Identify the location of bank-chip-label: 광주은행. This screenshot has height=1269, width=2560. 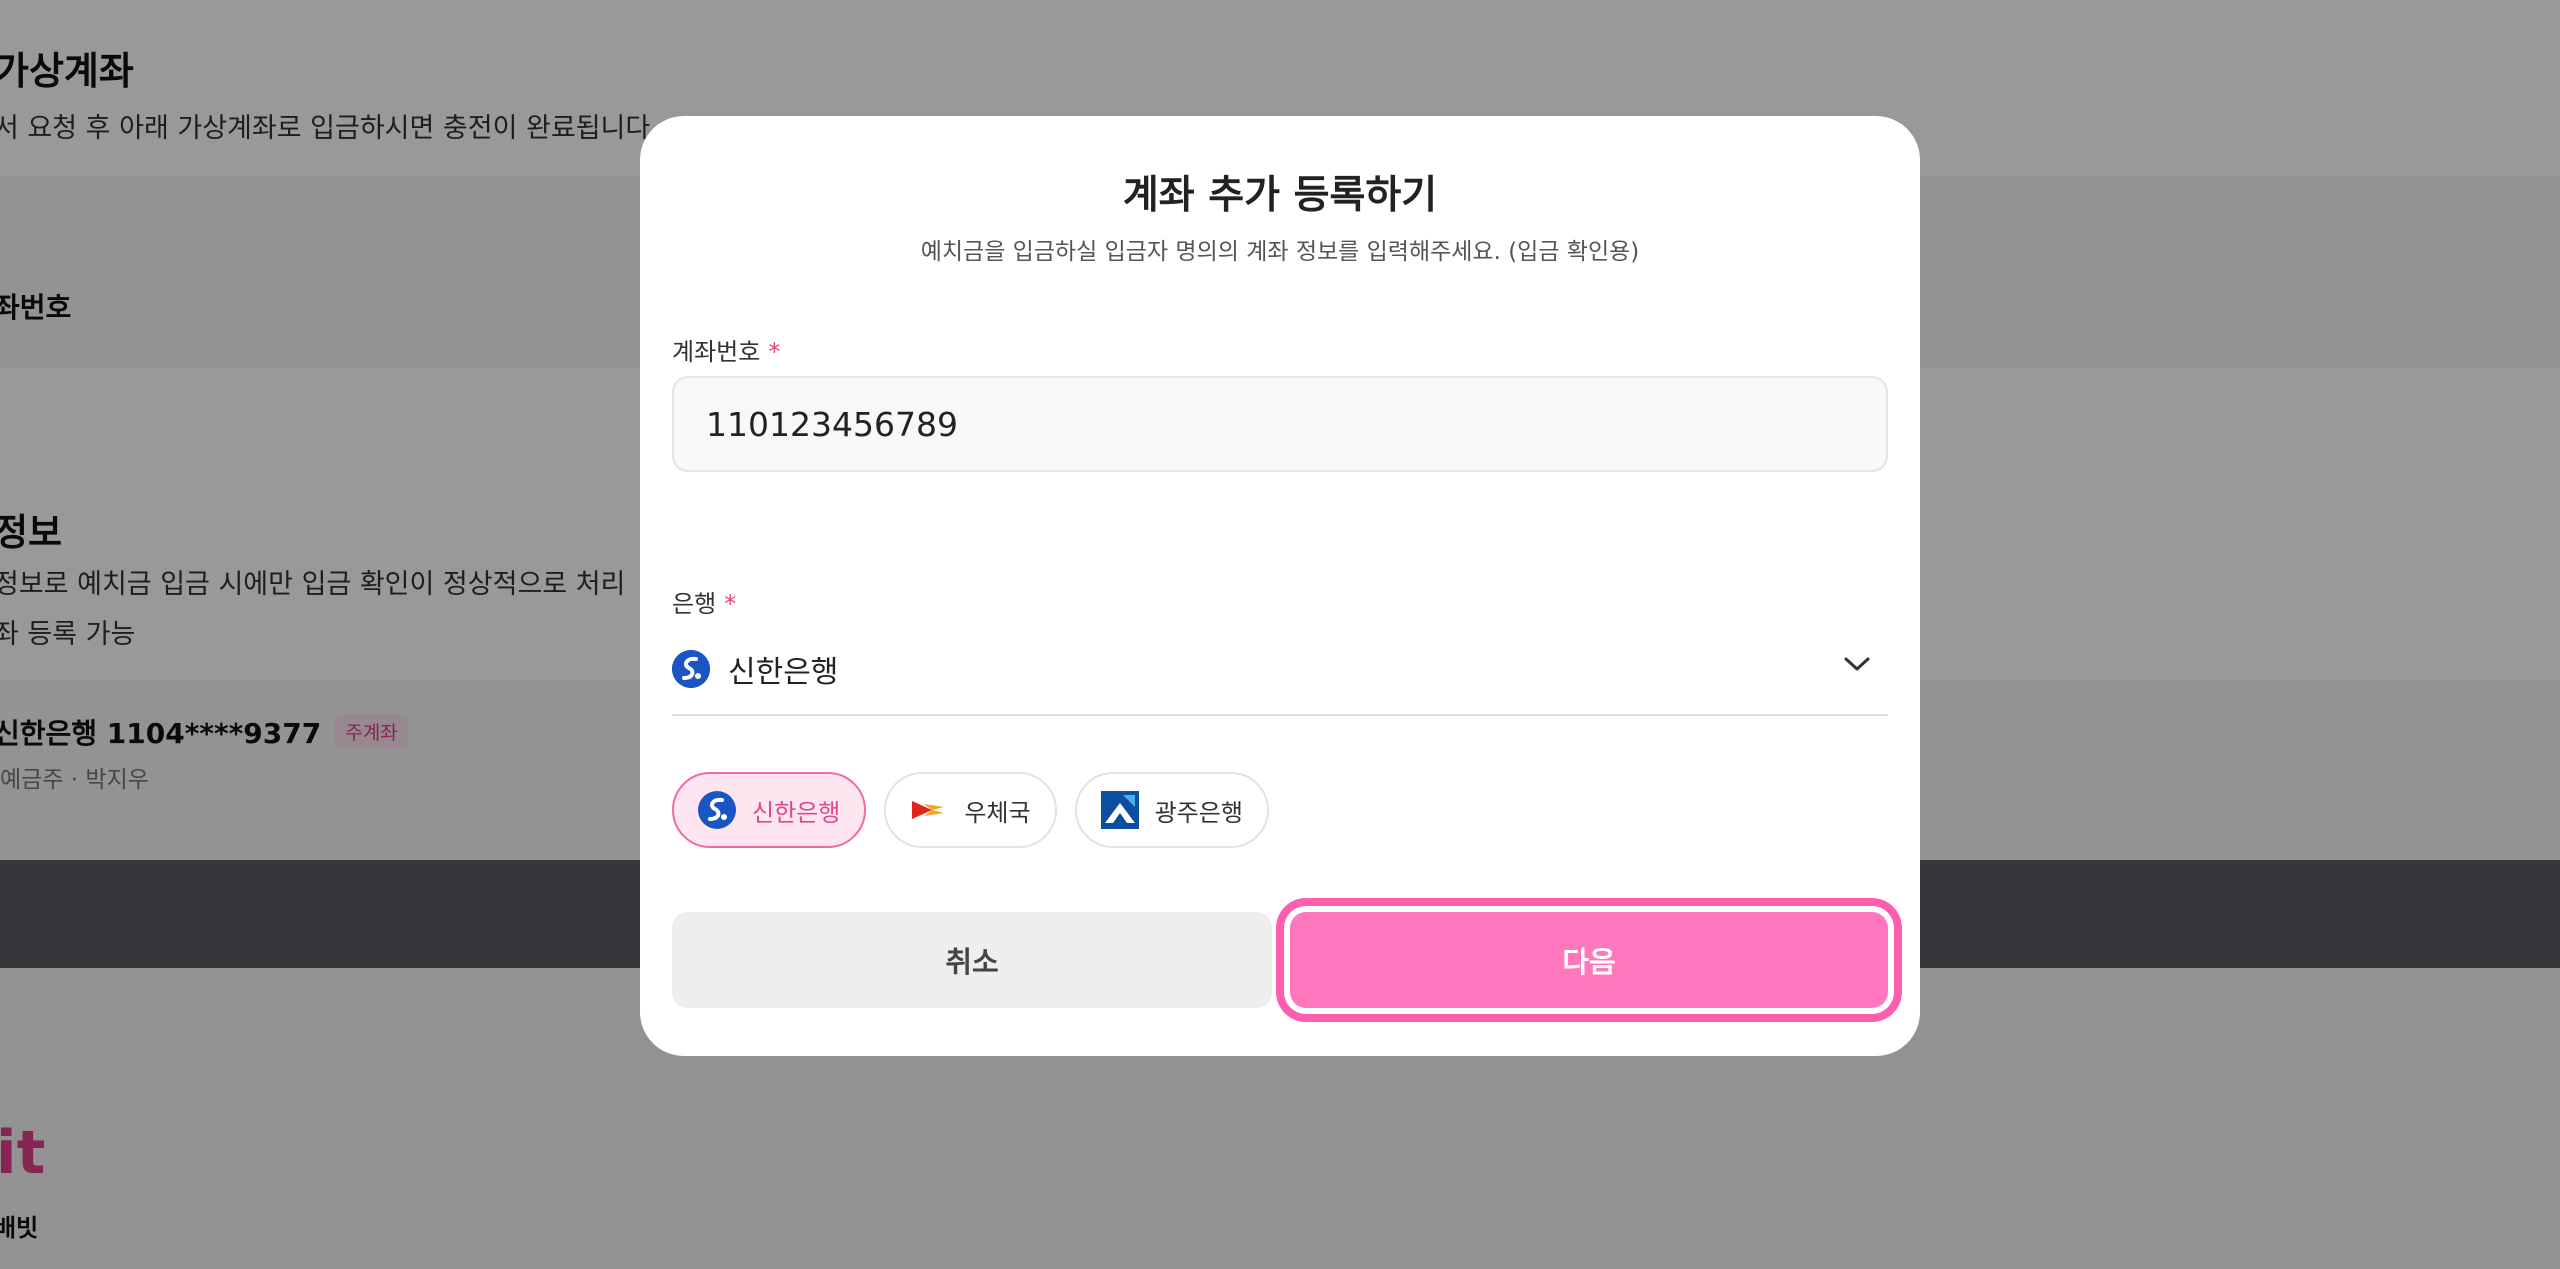
(1198, 812).